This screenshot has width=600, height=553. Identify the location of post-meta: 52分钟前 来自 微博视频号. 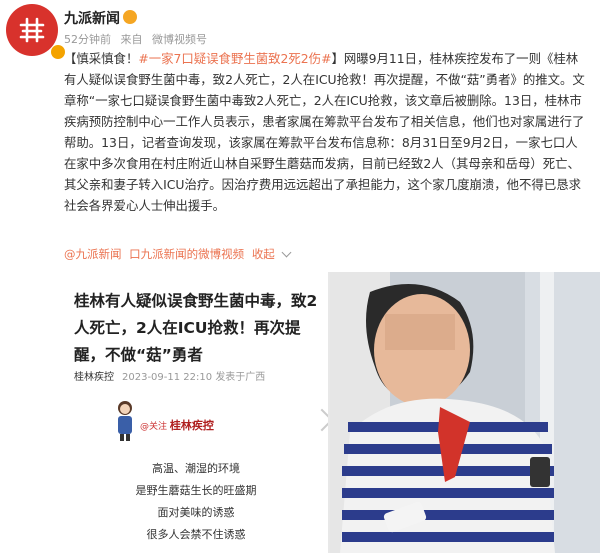
(138, 39).